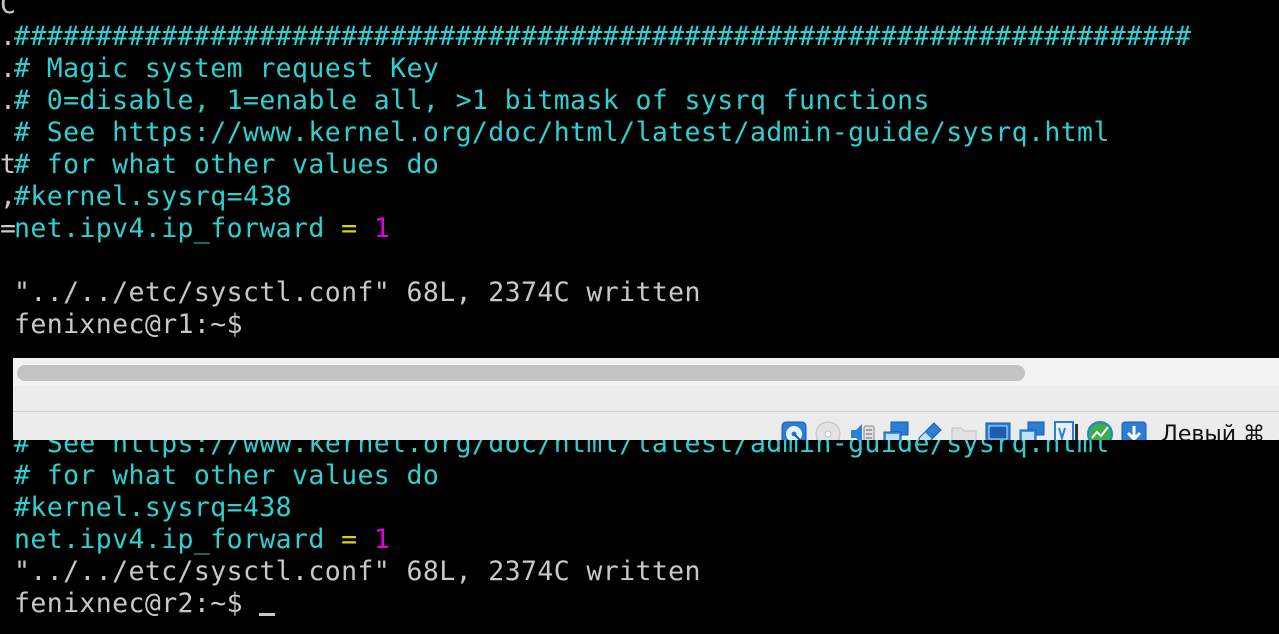 Image resolution: width=1279 pixels, height=634 pixels. What do you see at coordinates (146, 196) in the screenshot?
I see `terminal-line: ,#kernel.sysrq=438` at bounding box center [146, 196].